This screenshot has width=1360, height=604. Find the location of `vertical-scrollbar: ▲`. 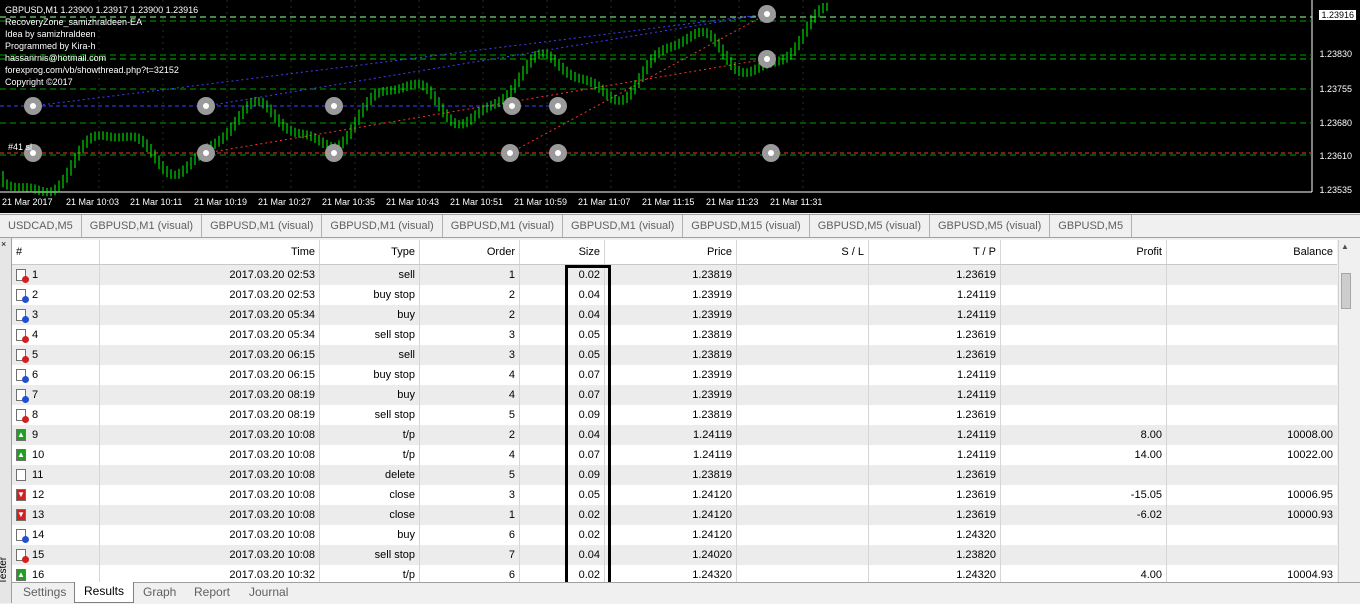

vertical-scrollbar: ▲ is located at coordinates (1345, 411).